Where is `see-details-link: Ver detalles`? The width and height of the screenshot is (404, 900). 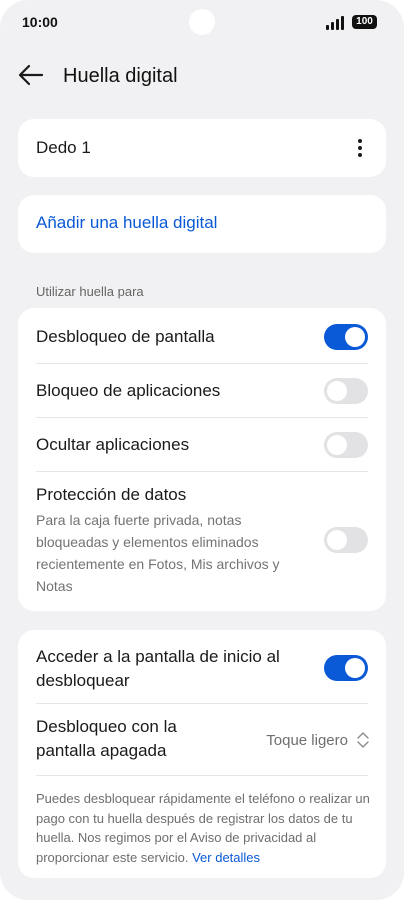
see-details-link: Ver detalles is located at coordinates (226, 857).